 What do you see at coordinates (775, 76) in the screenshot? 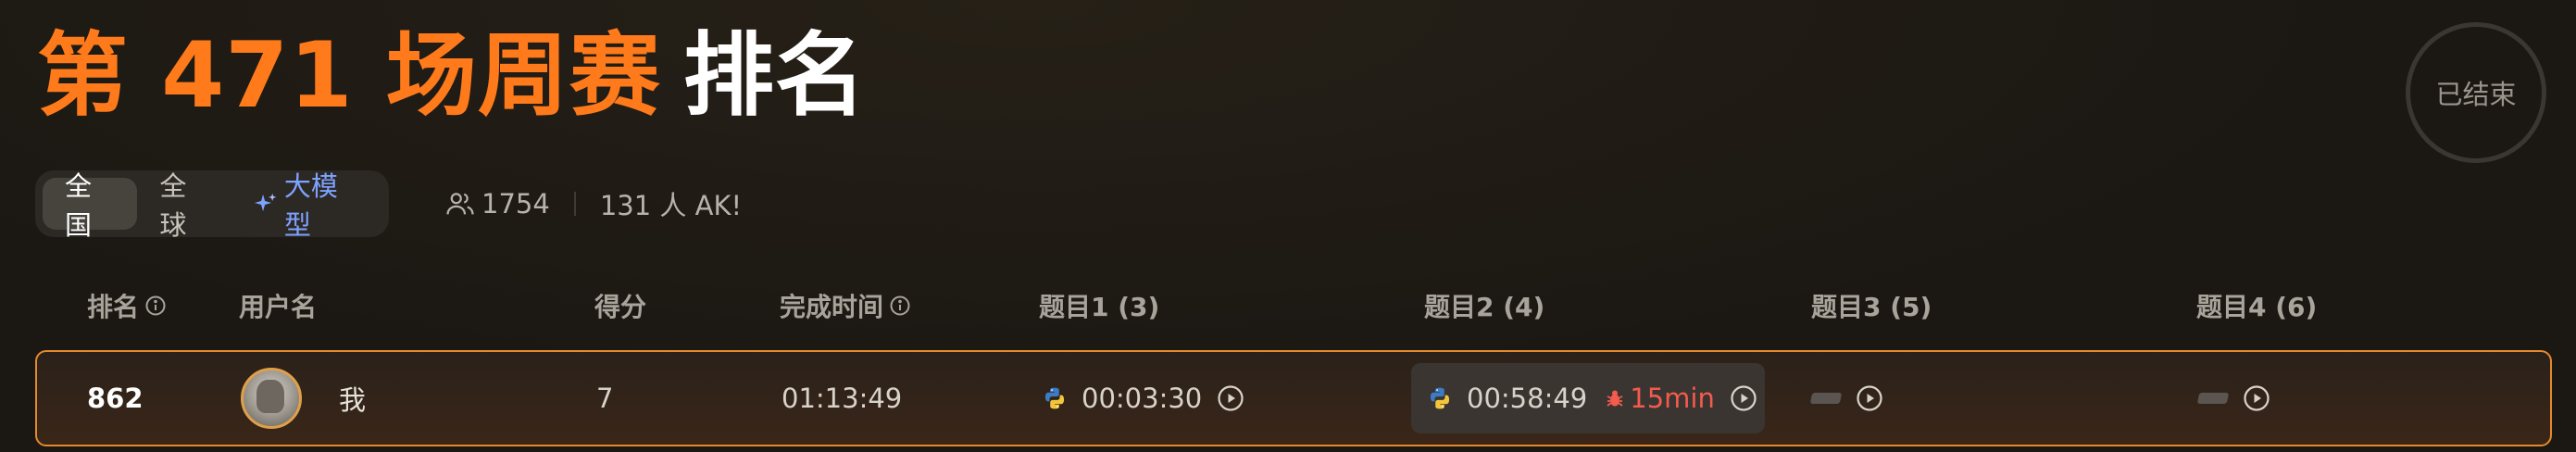
I see `page-title-suffix: 排名` at bounding box center [775, 76].